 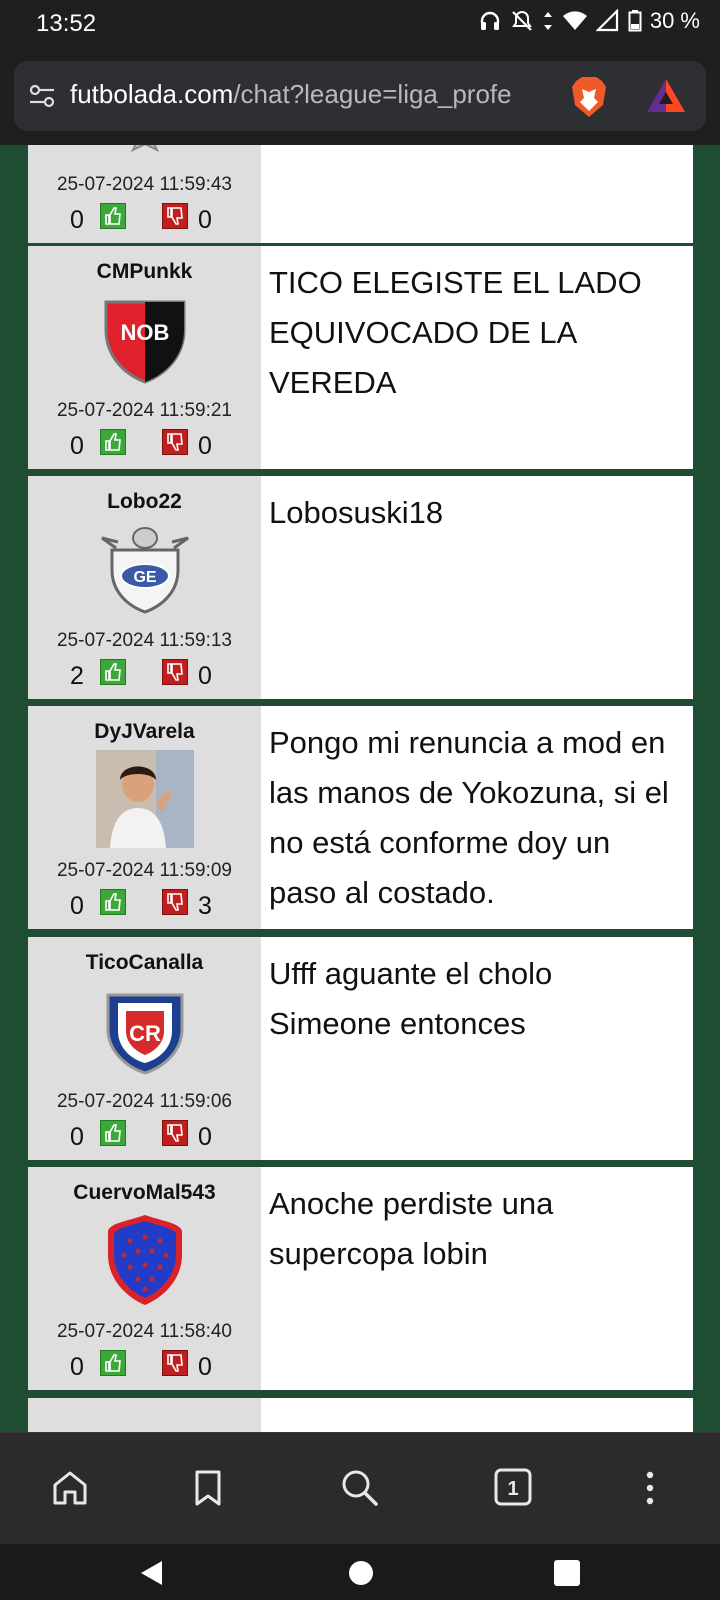 I want to click on message-date: 25-07-2024 11:59:13, so click(x=144, y=640).